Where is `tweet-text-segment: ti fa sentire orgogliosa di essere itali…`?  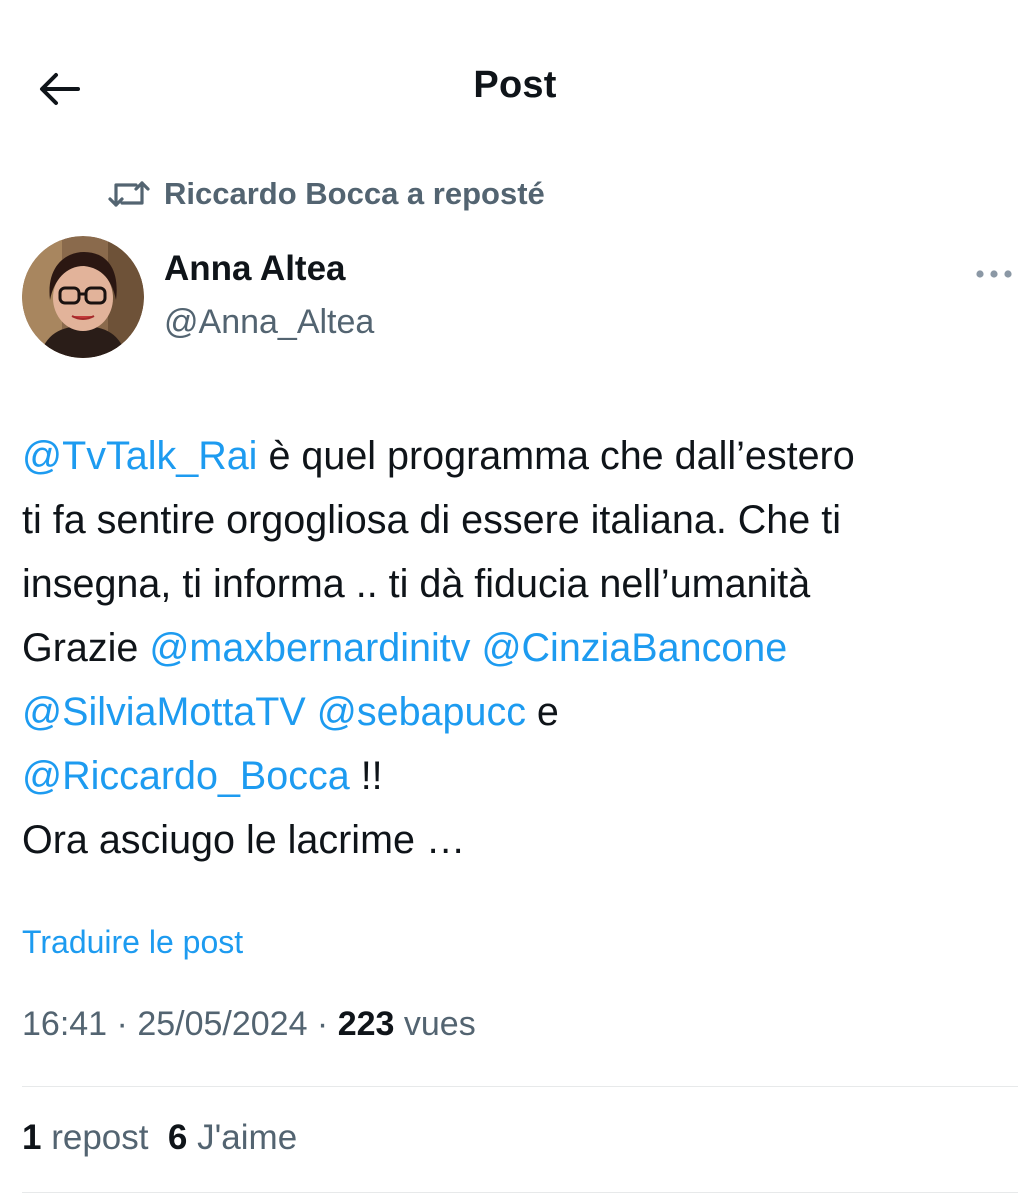 tweet-text-segment: ti fa sentire orgogliosa di essere itali… is located at coordinates (431, 520).